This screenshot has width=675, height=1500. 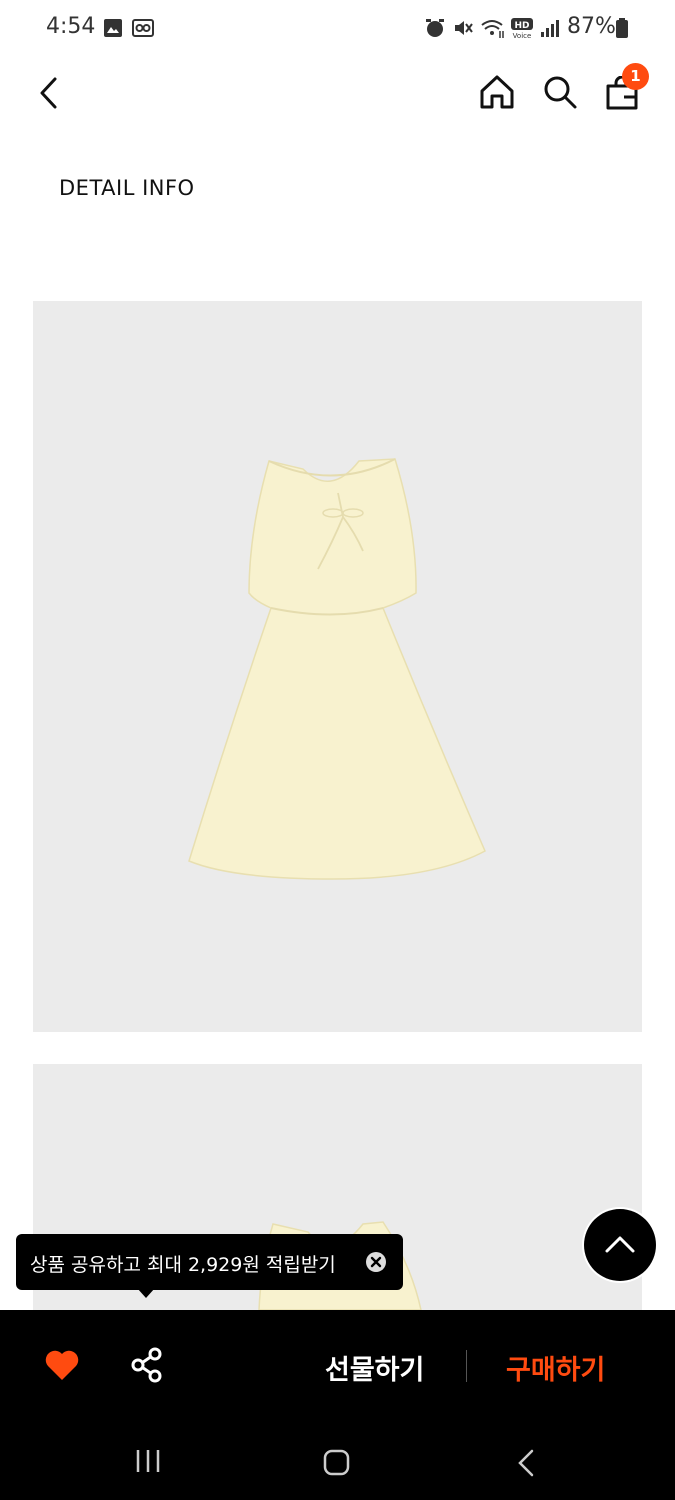 I want to click on tooltip-arrow, so click(x=146, y=1293).